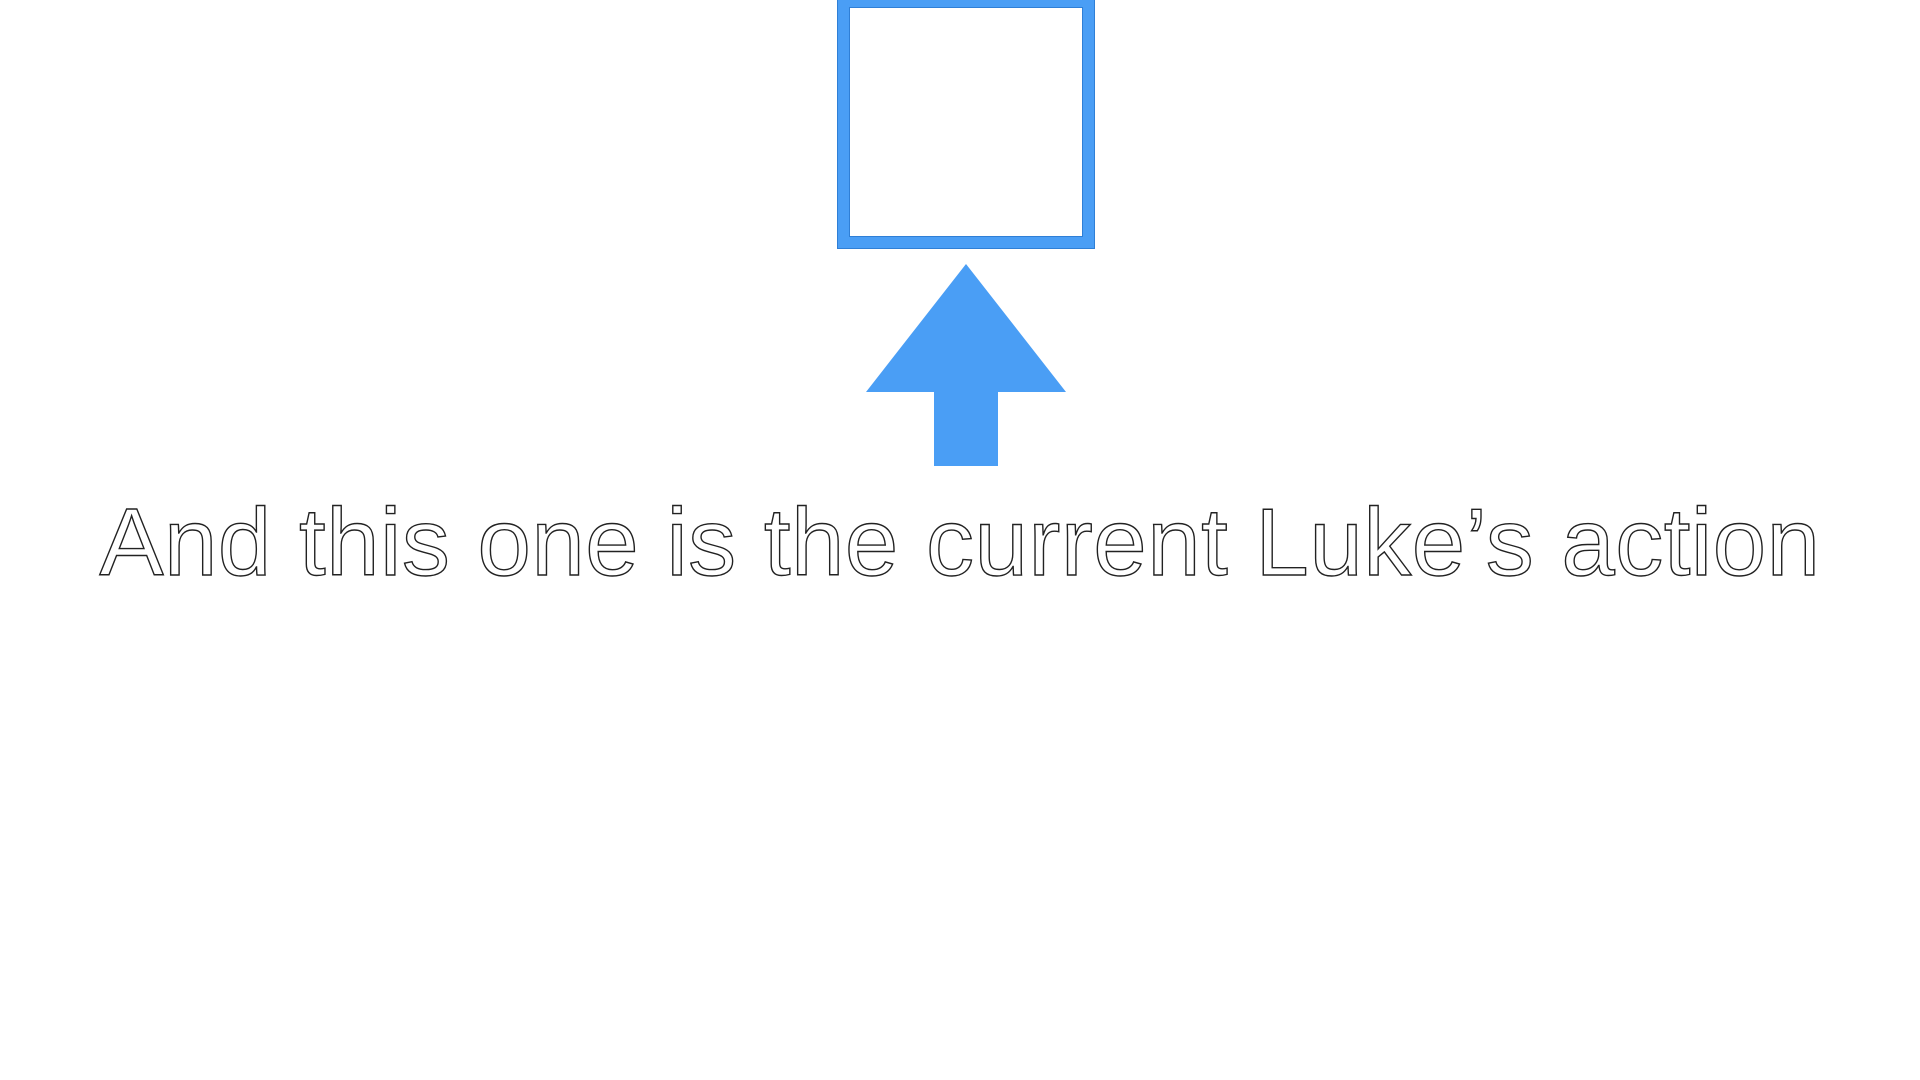 Image resolution: width=1920 pixels, height=1080 pixels. I want to click on square-frame-icon, so click(966, 124).